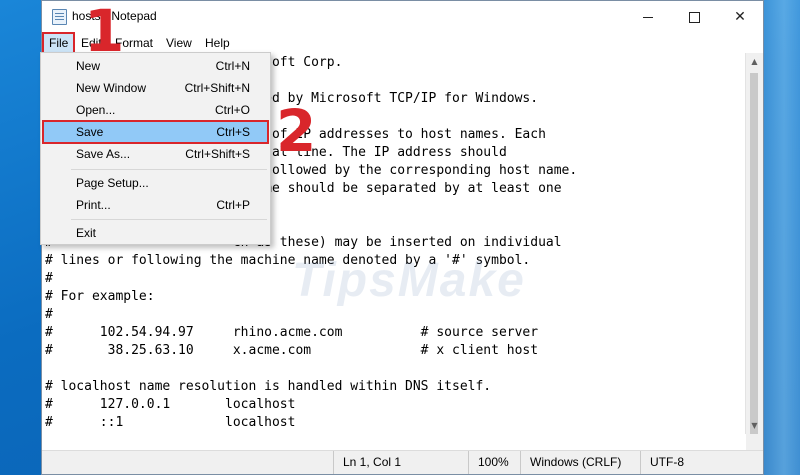 Image resolution: width=800 pixels, height=475 pixels. What do you see at coordinates (155, 154) in the screenshot?
I see `menu-item-save-as: Save As... Ctrl+Shift+S` at bounding box center [155, 154].